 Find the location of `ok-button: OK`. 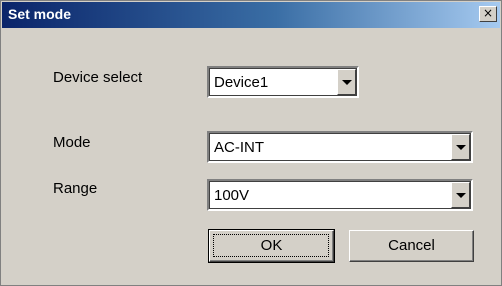

ok-button: OK is located at coordinates (271, 246).